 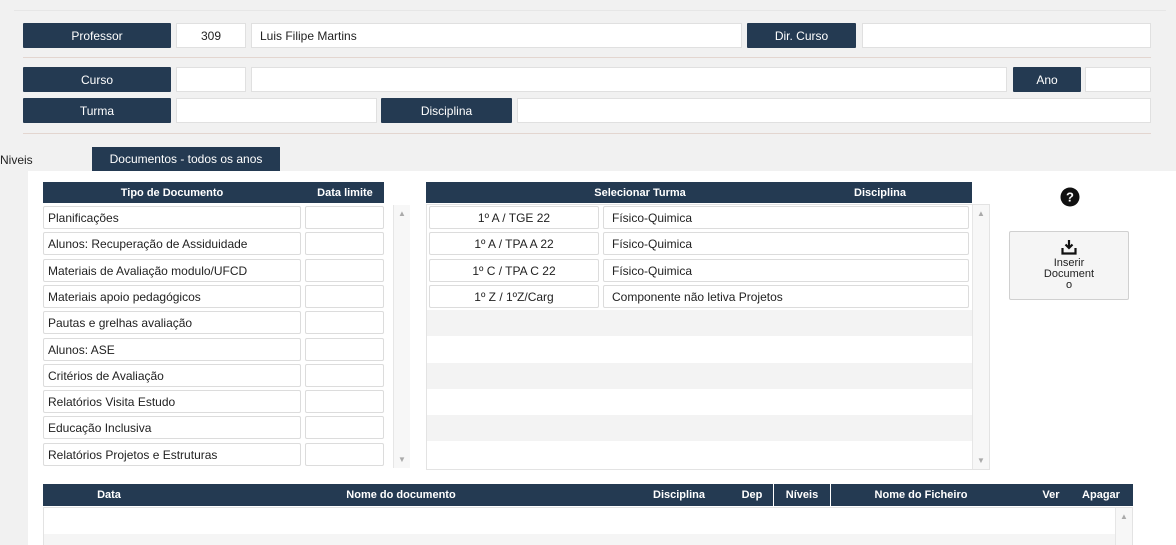 What do you see at coordinates (580, 539) in the screenshot?
I see `table-row` at bounding box center [580, 539].